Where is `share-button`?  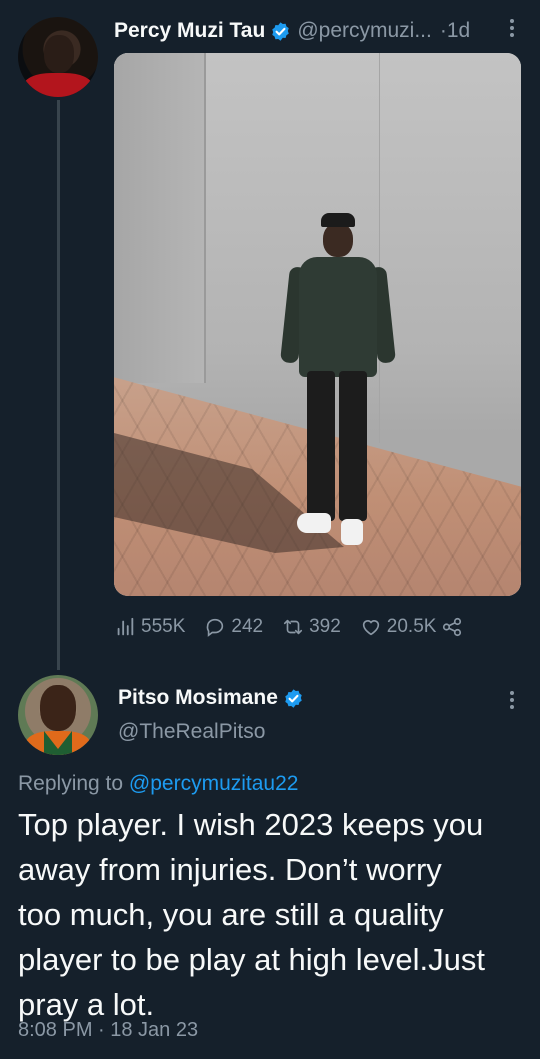 share-button is located at coordinates (452, 627).